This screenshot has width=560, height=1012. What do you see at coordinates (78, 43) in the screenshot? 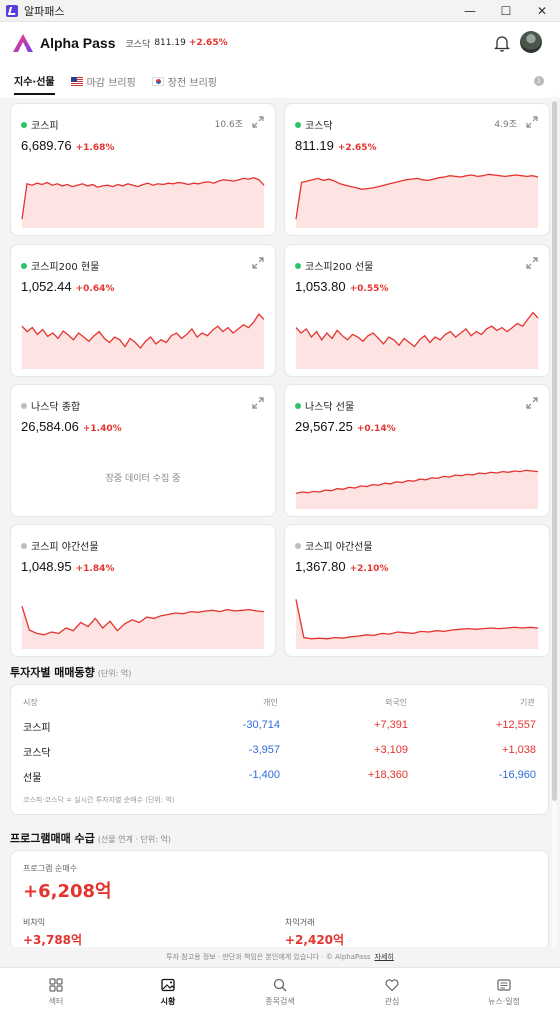
I see `brand-name: Alpha Pass` at bounding box center [78, 43].